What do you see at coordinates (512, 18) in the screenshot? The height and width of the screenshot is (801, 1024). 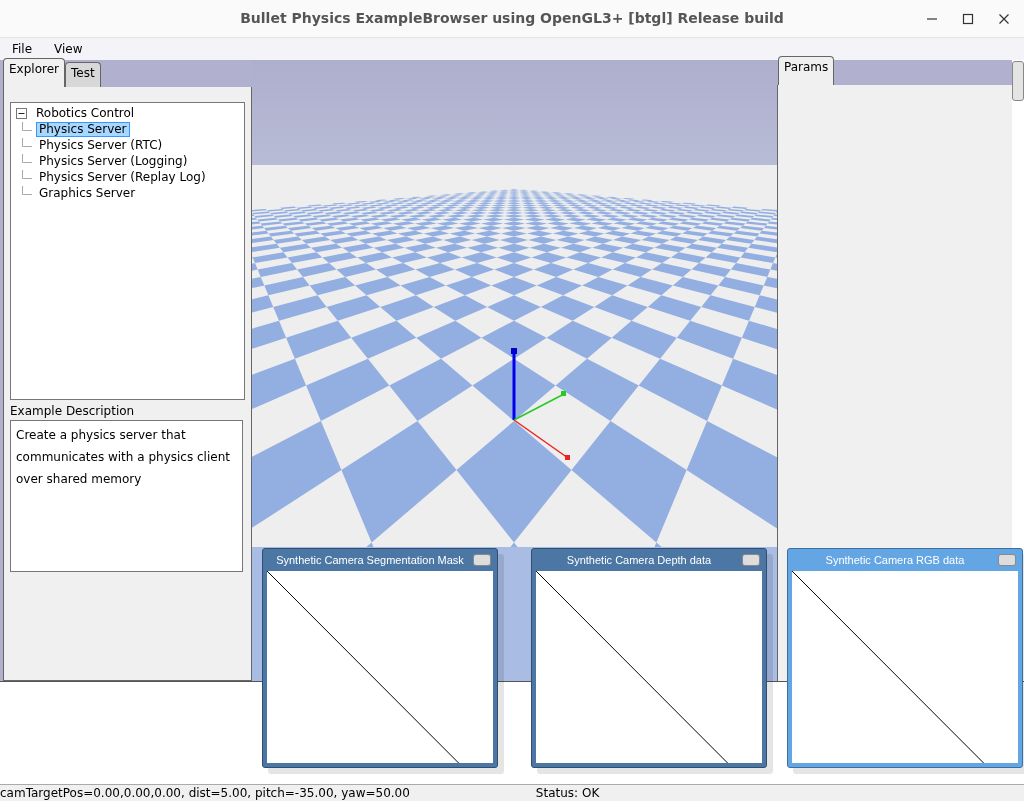 I see `window-title: Bullet Physics ExampleBrowser using OpenGL3+ [btgl] Release build` at bounding box center [512, 18].